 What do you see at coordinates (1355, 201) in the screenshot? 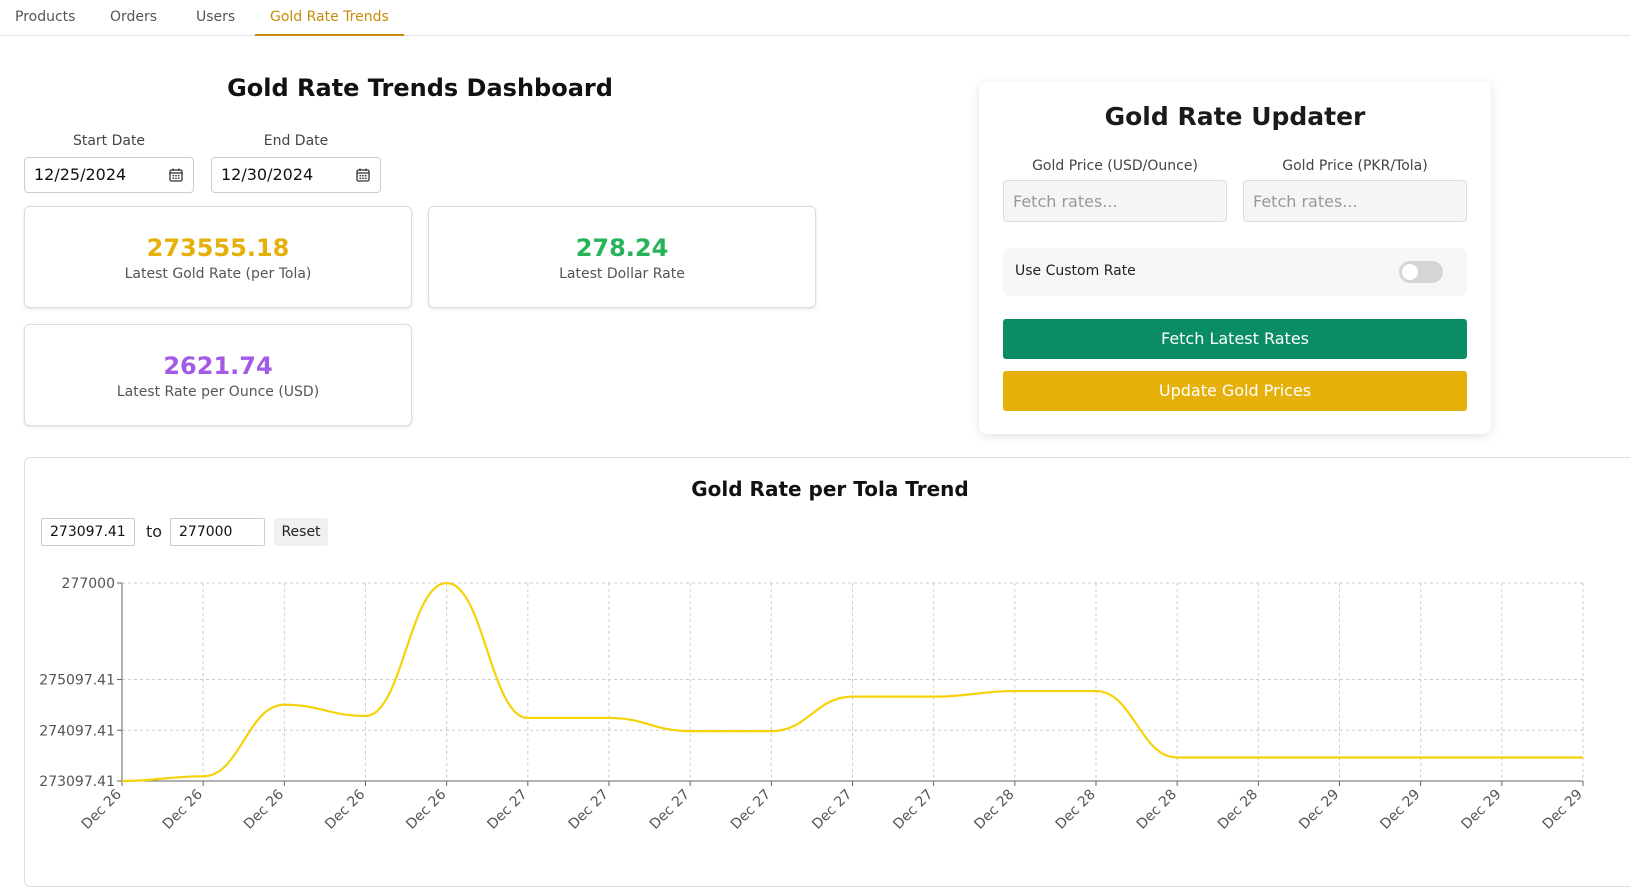
I see `pkr-price-input` at bounding box center [1355, 201].